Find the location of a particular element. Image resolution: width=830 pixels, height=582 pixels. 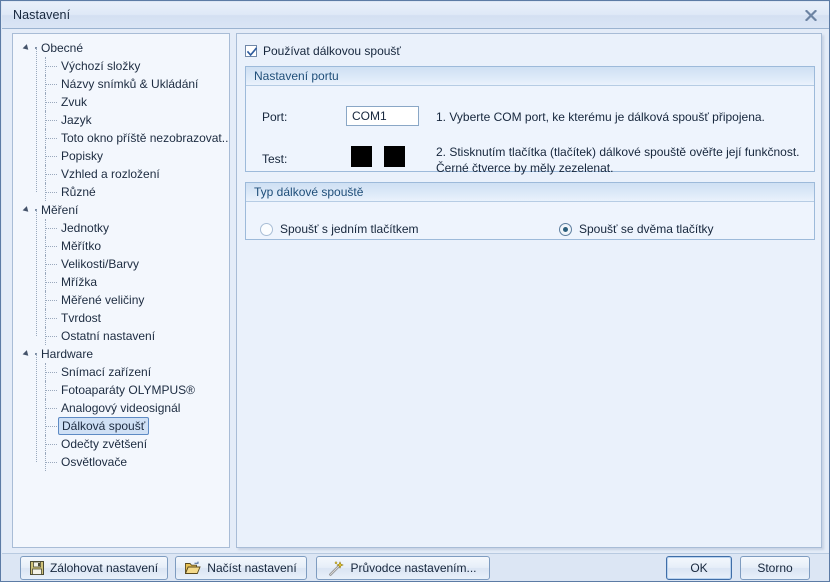

sidebar-item-19: Fotoaparáty OLYMPUS® is located at coordinates (121, 390).